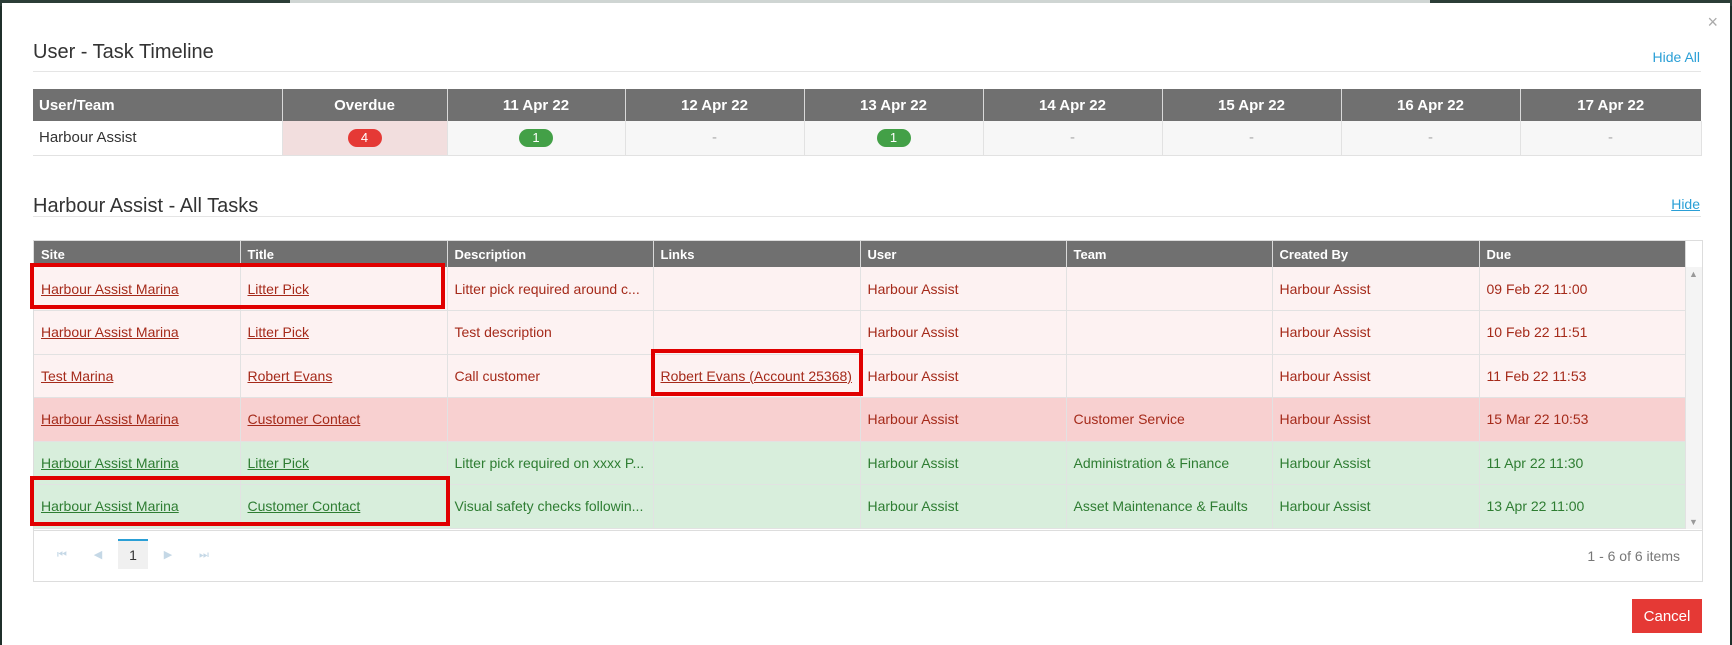  I want to click on scroll-up-icon: ▲, so click(1693, 274).